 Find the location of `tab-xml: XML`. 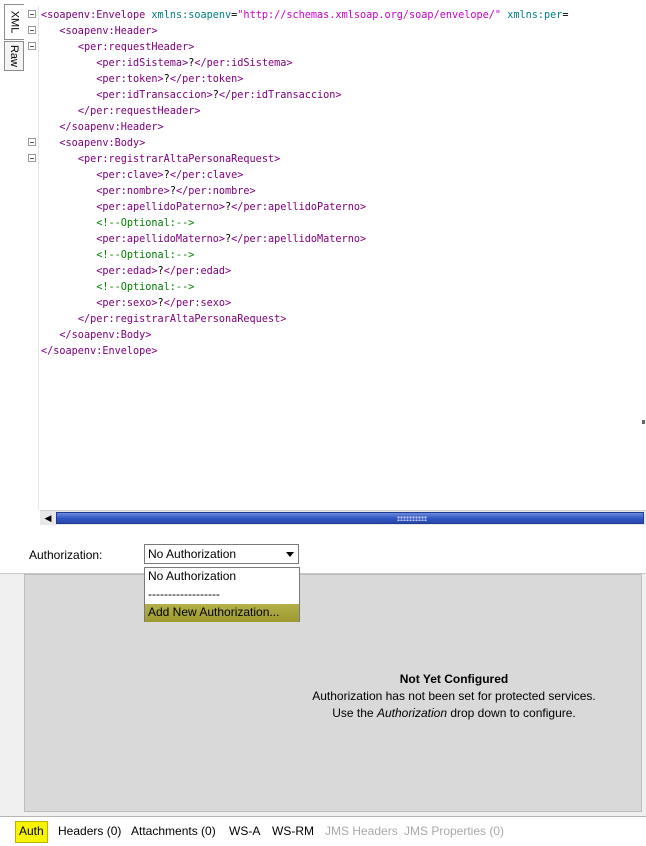

tab-xml: XML is located at coordinates (14, 22).